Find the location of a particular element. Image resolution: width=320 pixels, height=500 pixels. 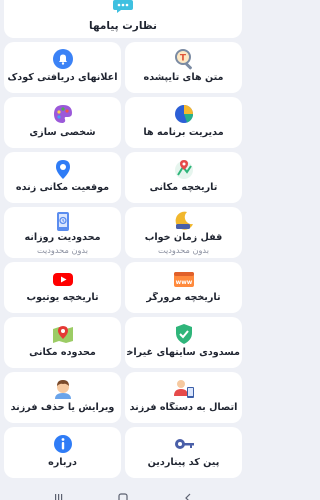

palette-icon is located at coordinates (62, 114).